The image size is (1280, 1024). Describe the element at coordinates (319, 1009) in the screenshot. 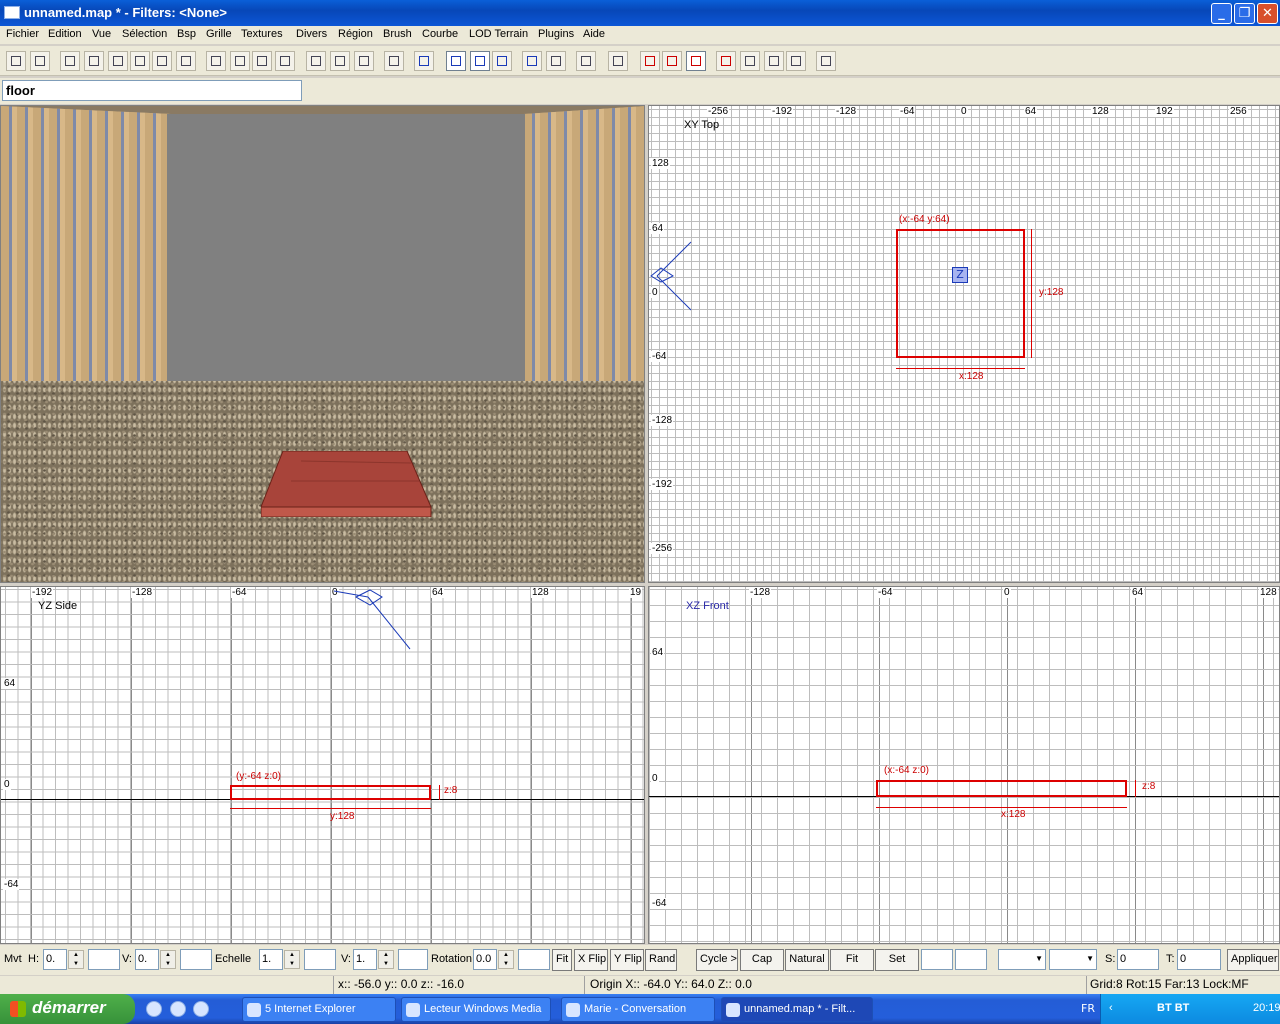

I see `task-internet-explorer: 5 Internet Explorer` at that location.